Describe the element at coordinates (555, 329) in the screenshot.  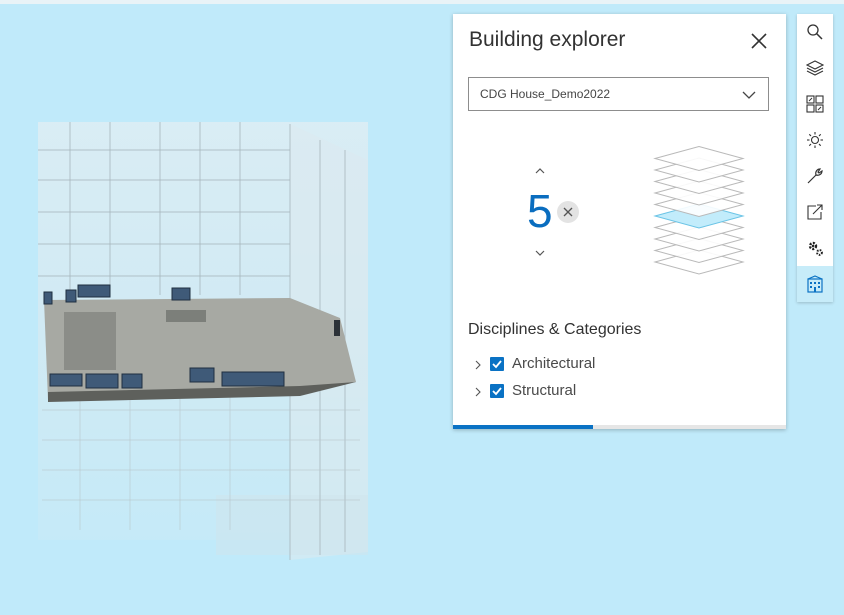
I see `disciplines-heading: Disciplines & Categories` at that location.